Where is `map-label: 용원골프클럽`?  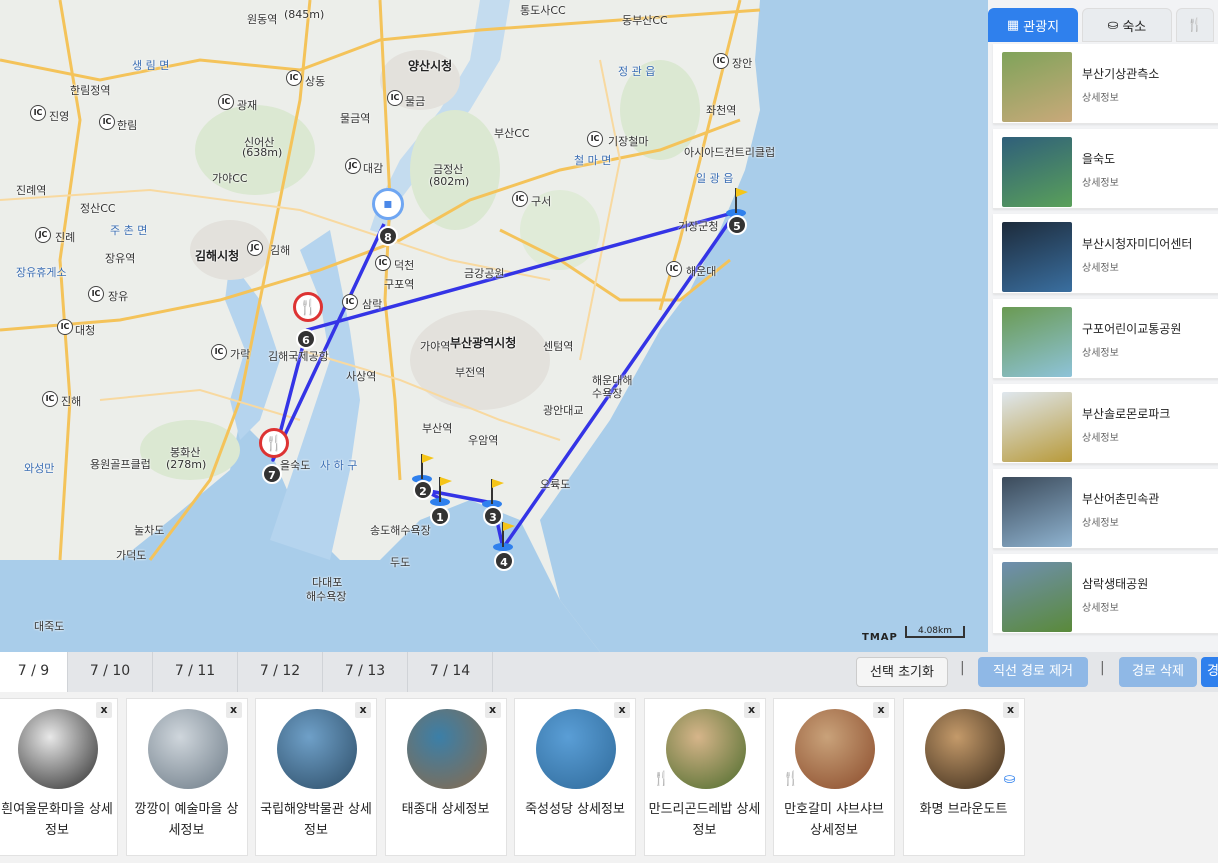 map-label: 용원골프클럽 is located at coordinates (120, 464).